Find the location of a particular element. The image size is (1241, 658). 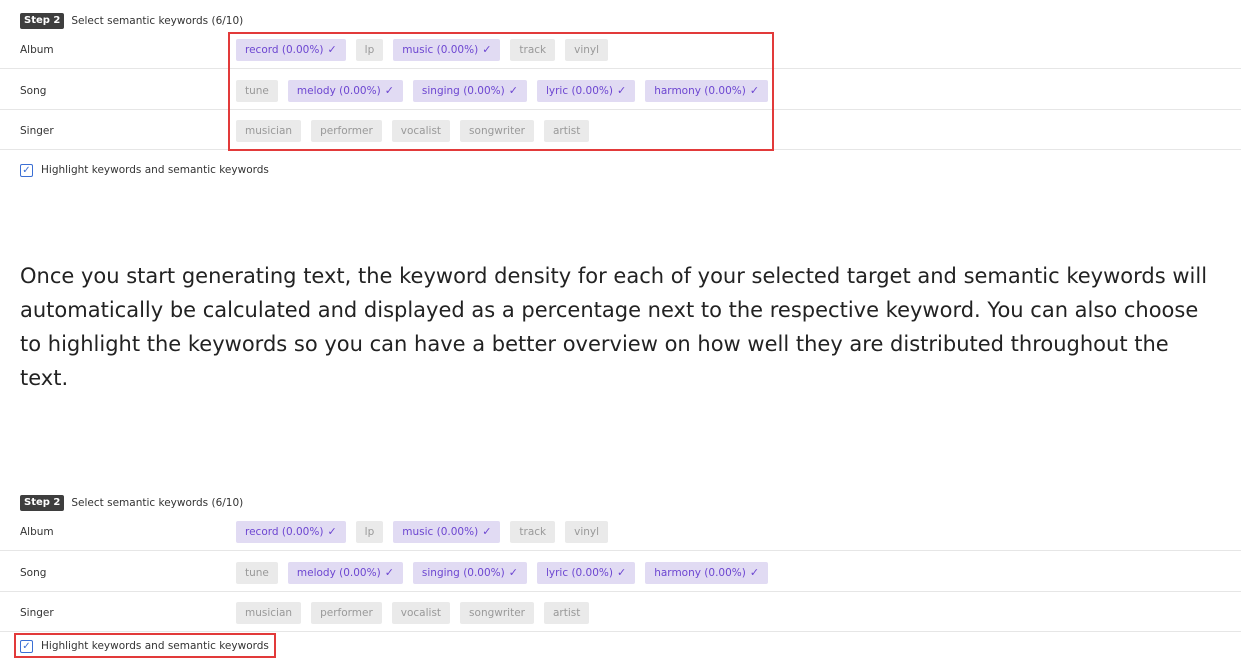

keyword-chip: track is located at coordinates (533, 532).